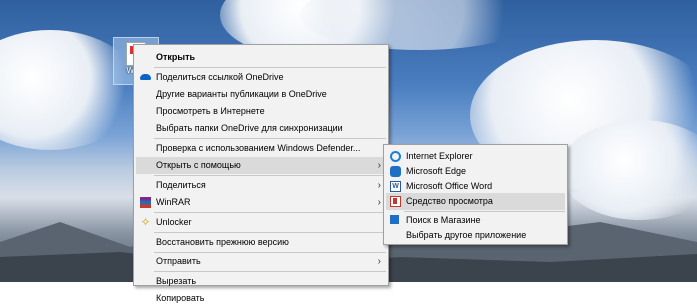  Describe the element at coordinates (261, 165) in the screenshot. I see `menu-item-open-with: Открыть с помощью ›` at that location.